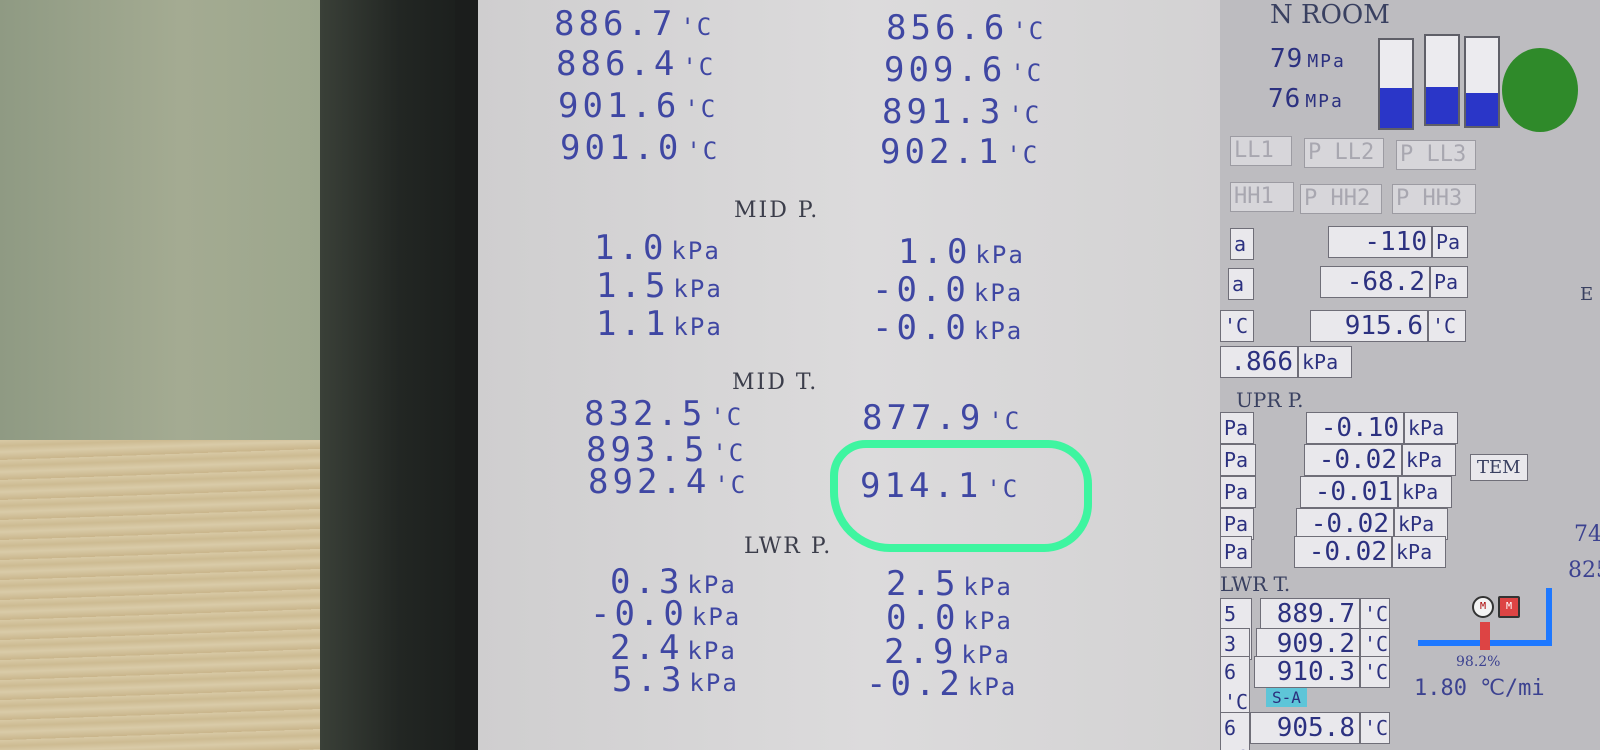 The image size is (1600, 750). What do you see at coordinates (961, 496) in the screenshot?
I see `green-highlight-circle` at bounding box center [961, 496].